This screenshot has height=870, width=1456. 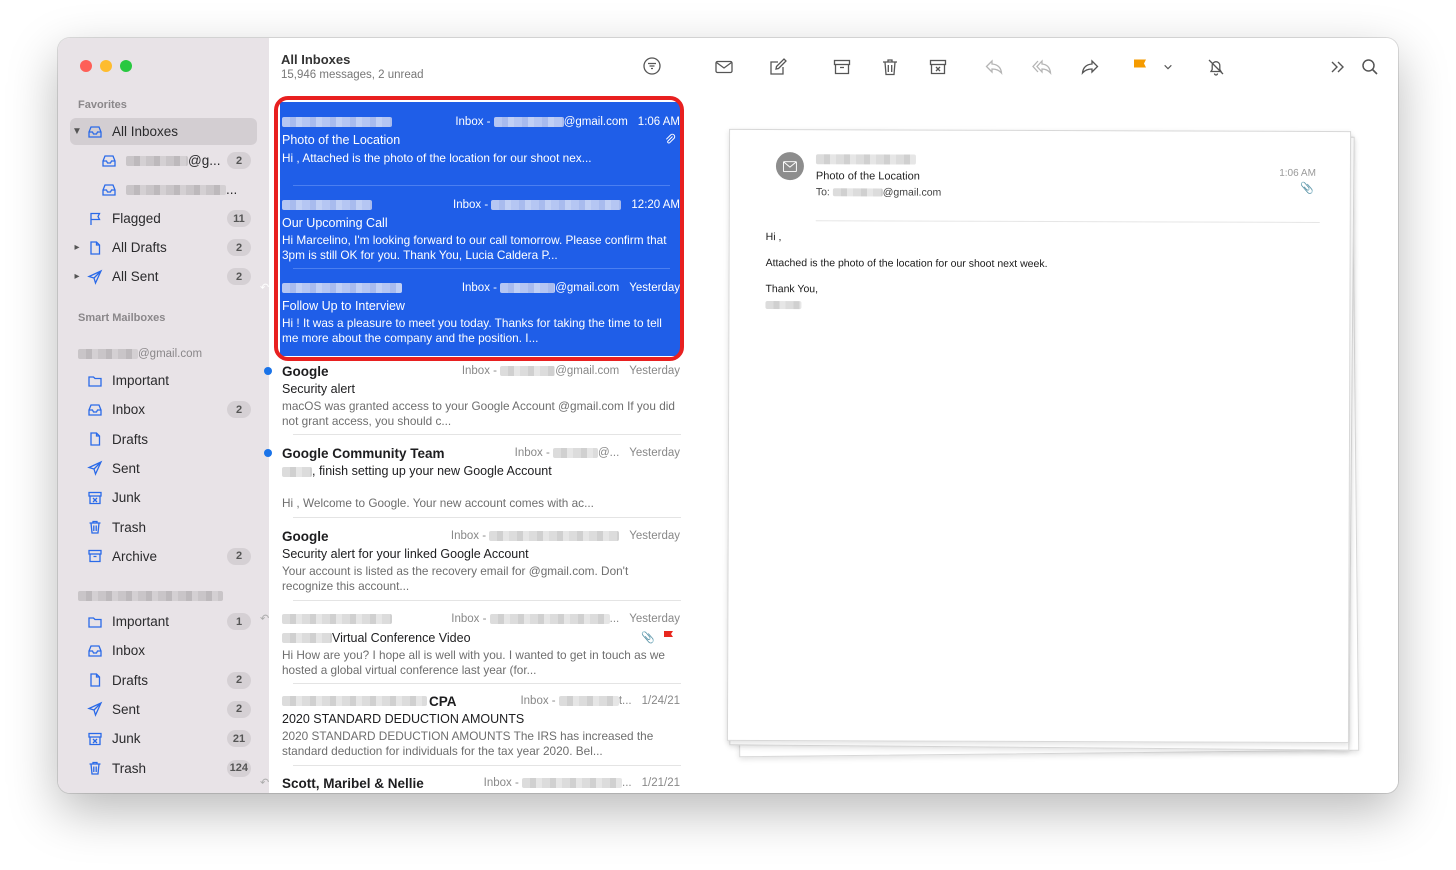 What do you see at coordinates (163, 556) in the screenshot?
I see `sidebar-item-account1-archive: Archive 2` at bounding box center [163, 556].